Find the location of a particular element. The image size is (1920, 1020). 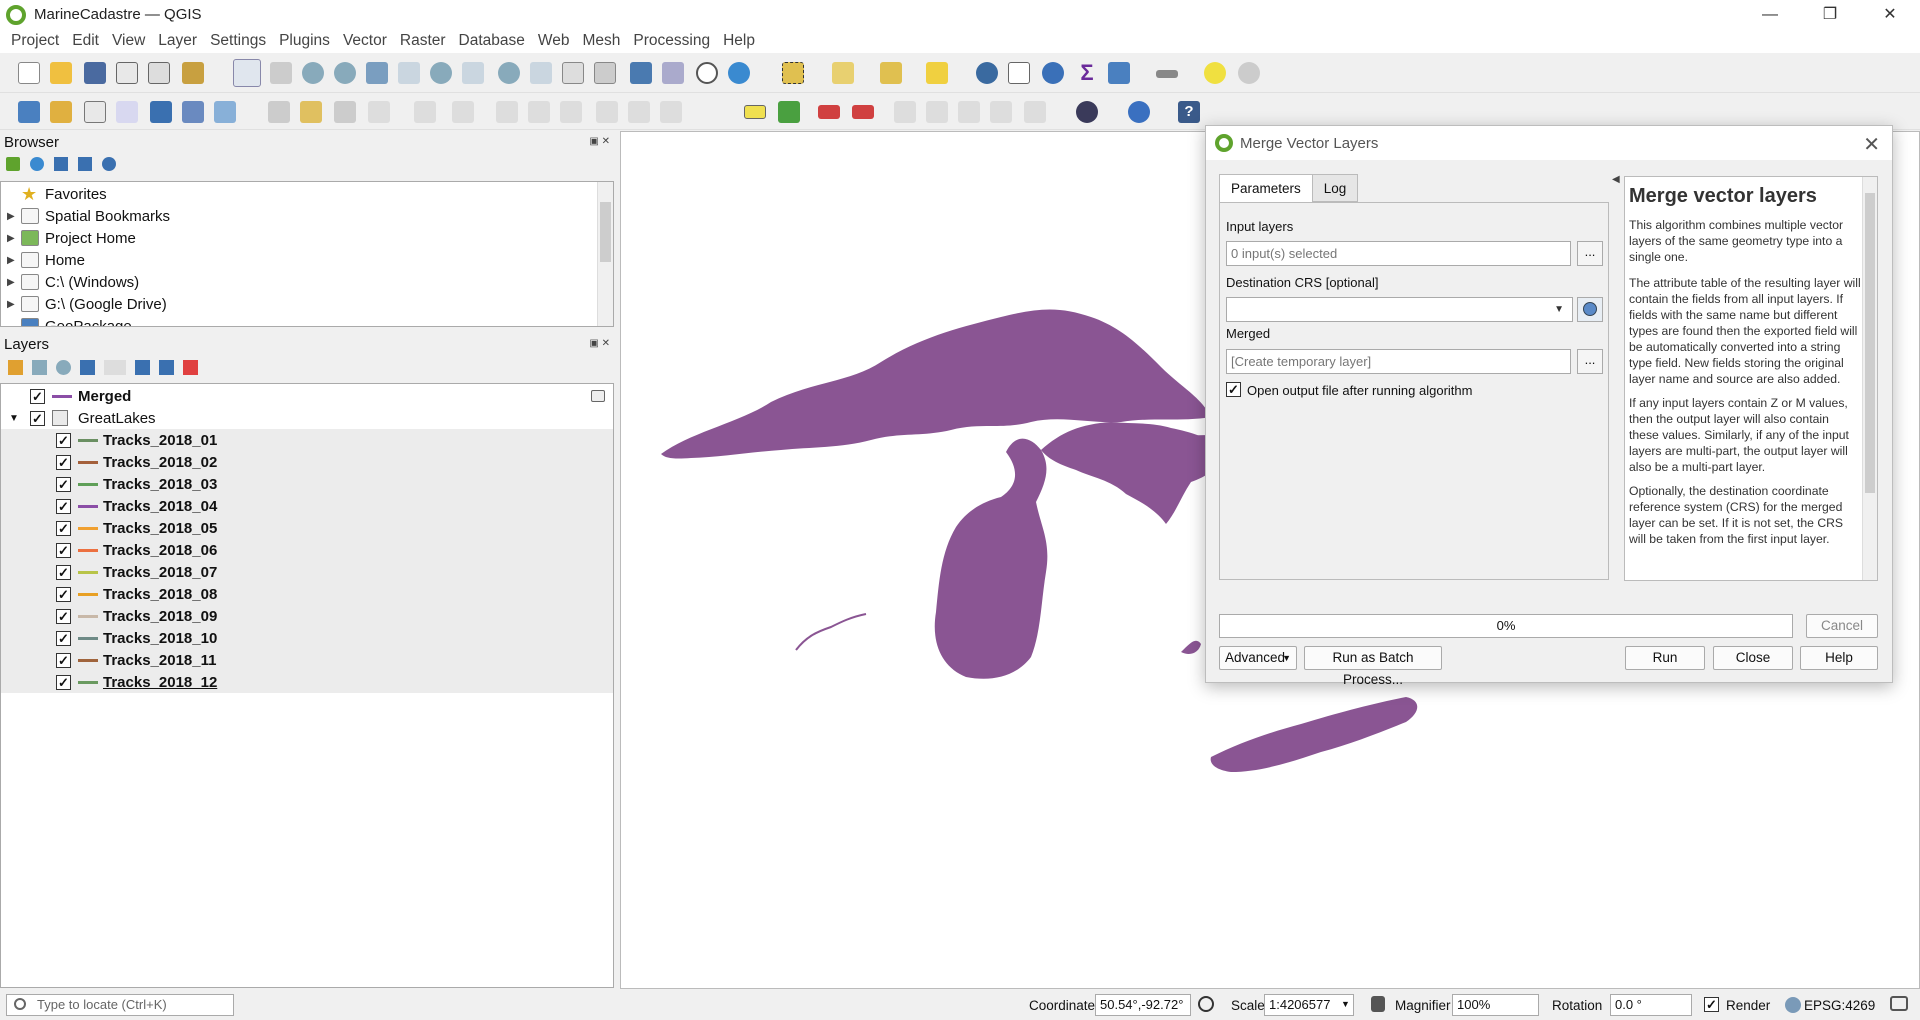

show-bookmarks-icon is located at coordinates (673, 73).